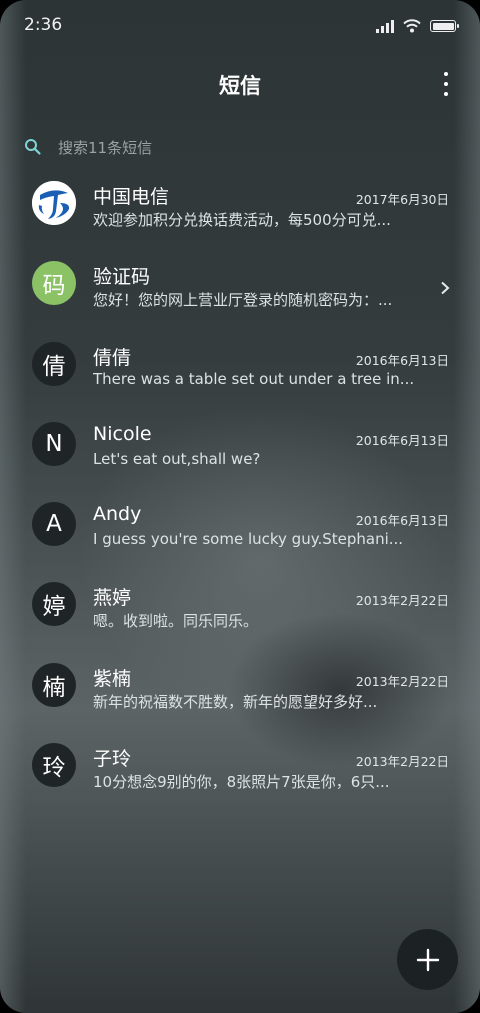 Image resolution: width=480 pixels, height=1013 pixels. Describe the element at coordinates (105, 147) in the screenshot. I see `search-input: 搜索11条短信` at that location.